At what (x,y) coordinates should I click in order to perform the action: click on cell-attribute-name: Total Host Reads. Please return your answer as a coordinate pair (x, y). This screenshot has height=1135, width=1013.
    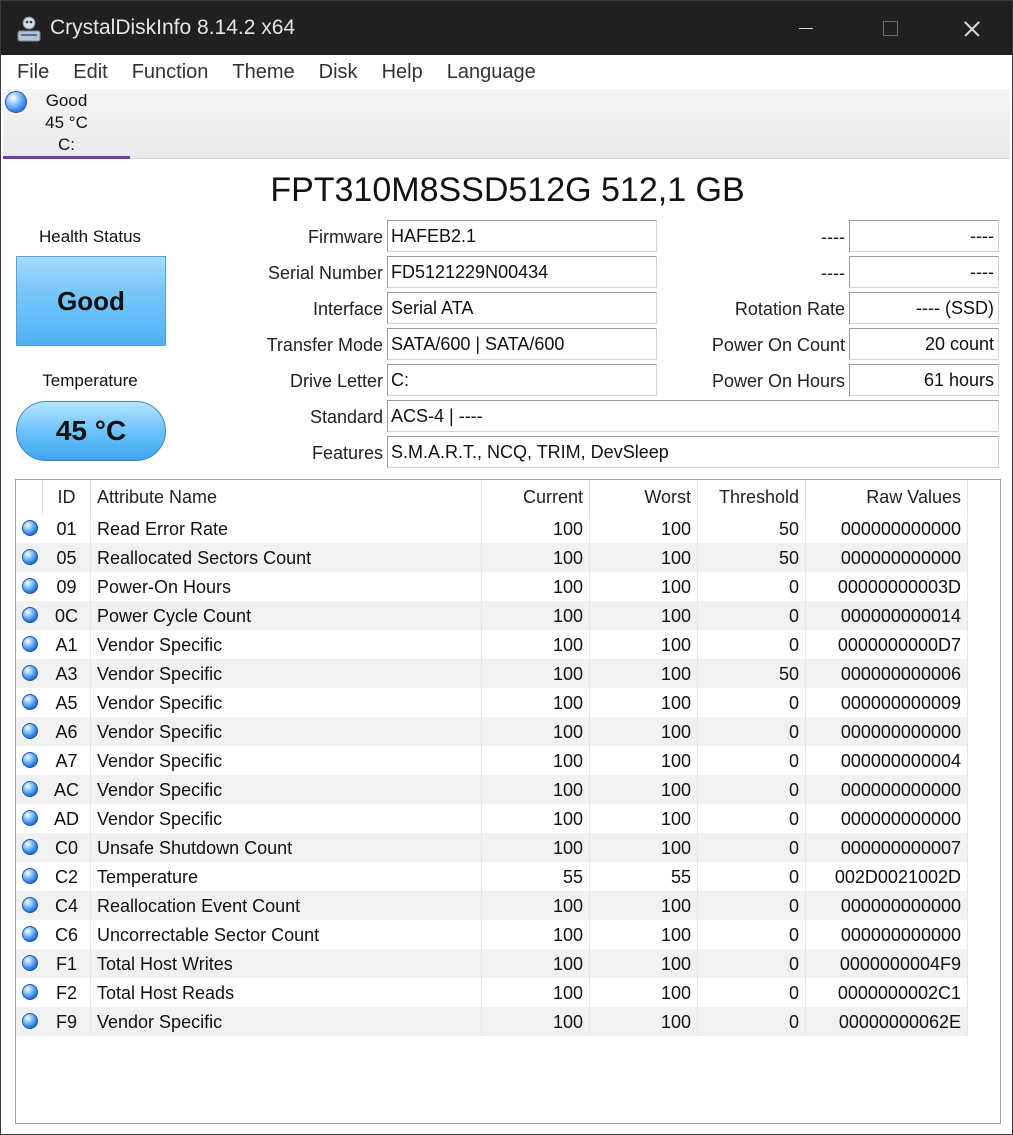
    Looking at the image, I should click on (286, 992).